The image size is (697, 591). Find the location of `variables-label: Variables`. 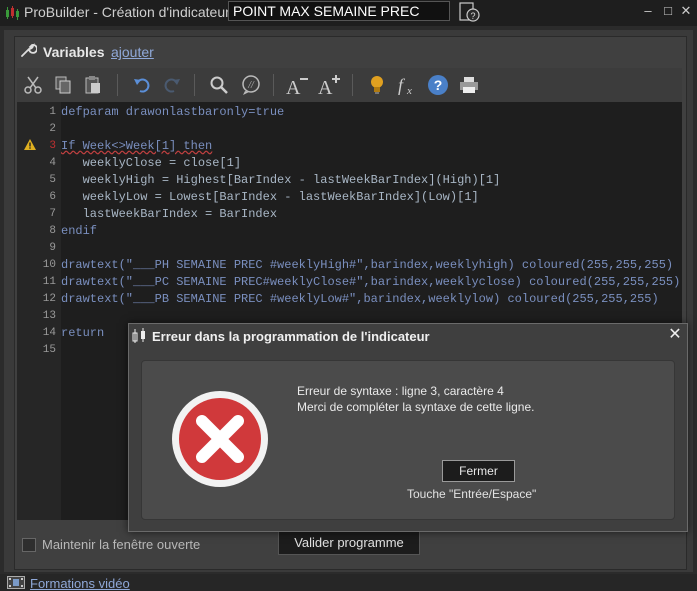

variables-label: Variables is located at coordinates (74, 52).